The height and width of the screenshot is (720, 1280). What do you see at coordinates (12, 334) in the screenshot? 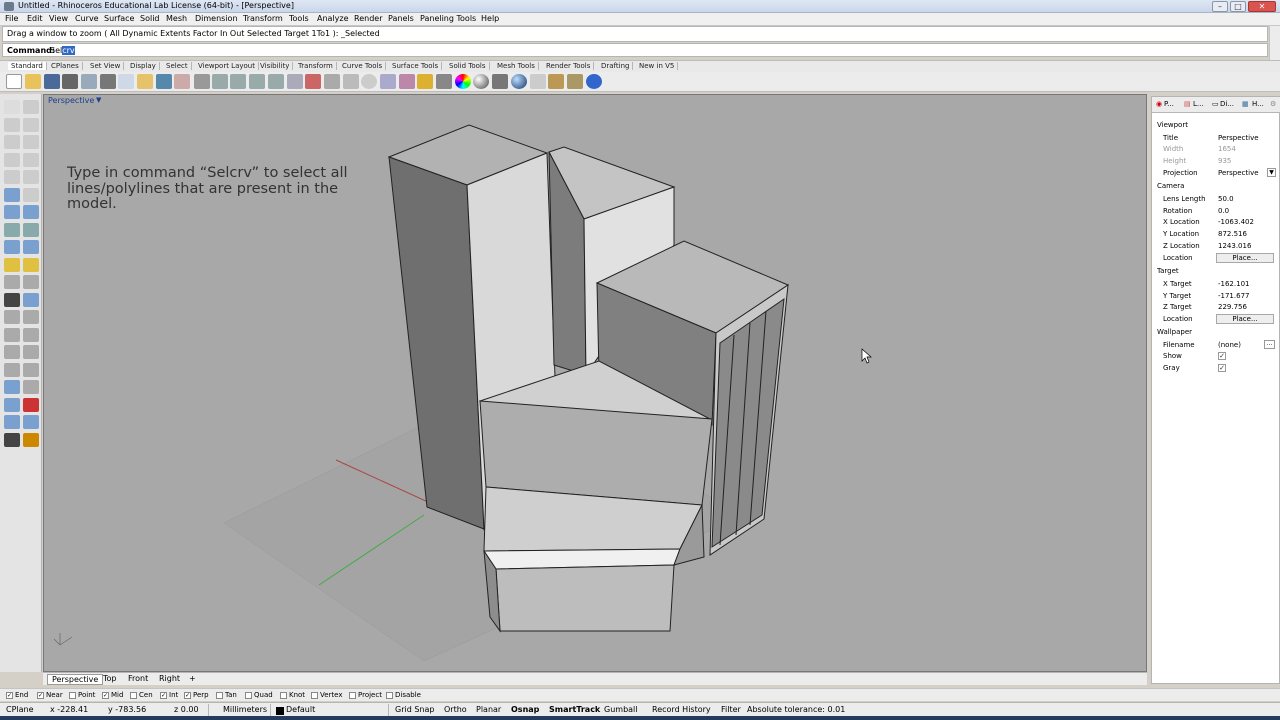
I see `trim-icon` at bounding box center [12, 334].